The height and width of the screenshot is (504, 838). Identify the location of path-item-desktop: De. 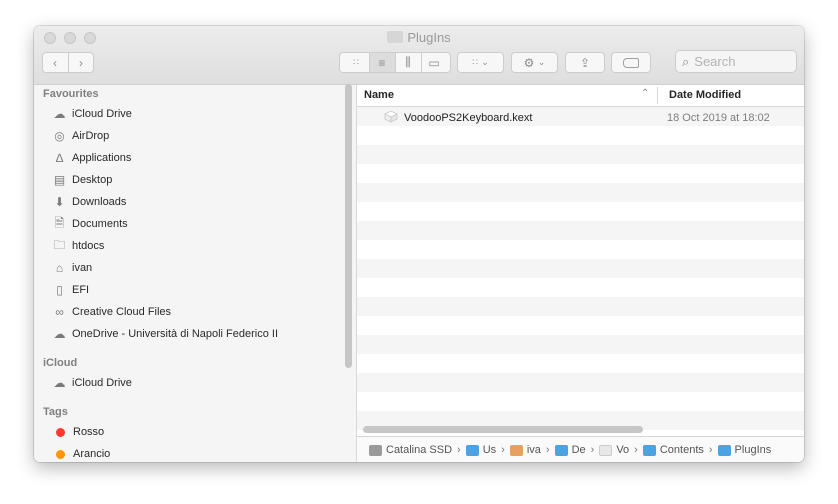
(570, 450).